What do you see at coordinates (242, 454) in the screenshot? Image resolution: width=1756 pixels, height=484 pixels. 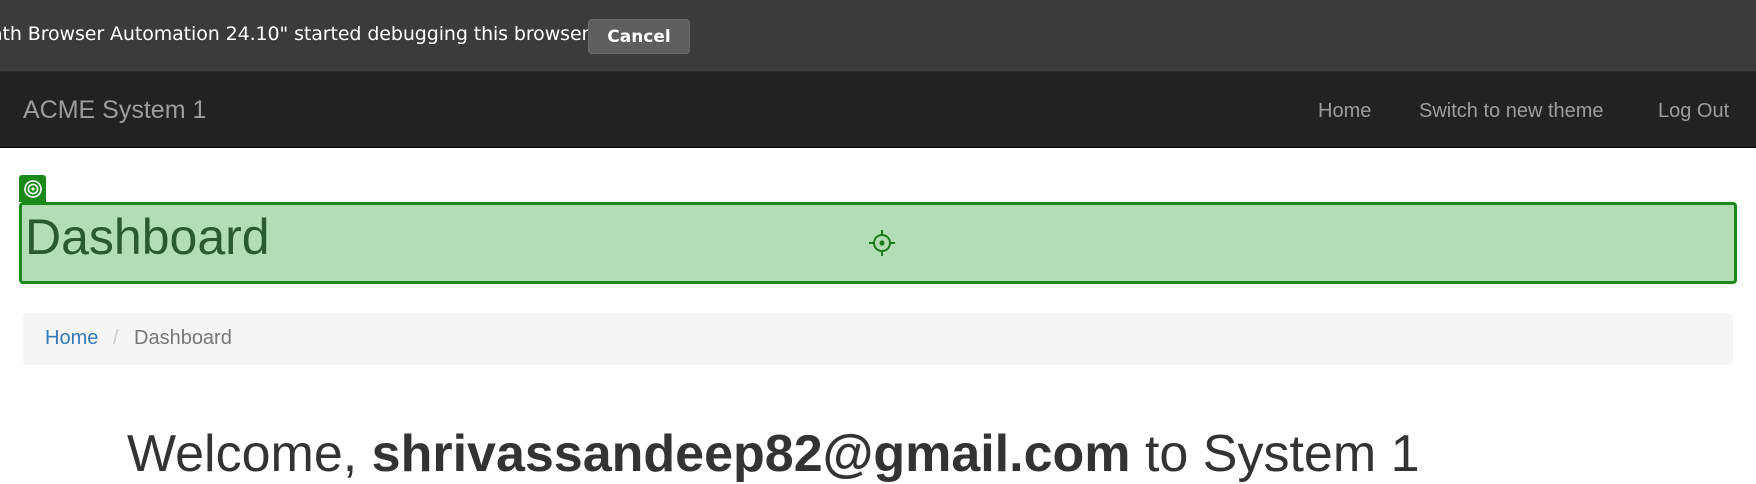 I see `welcome-prefix: Welcome,` at bounding box center [242, 454].